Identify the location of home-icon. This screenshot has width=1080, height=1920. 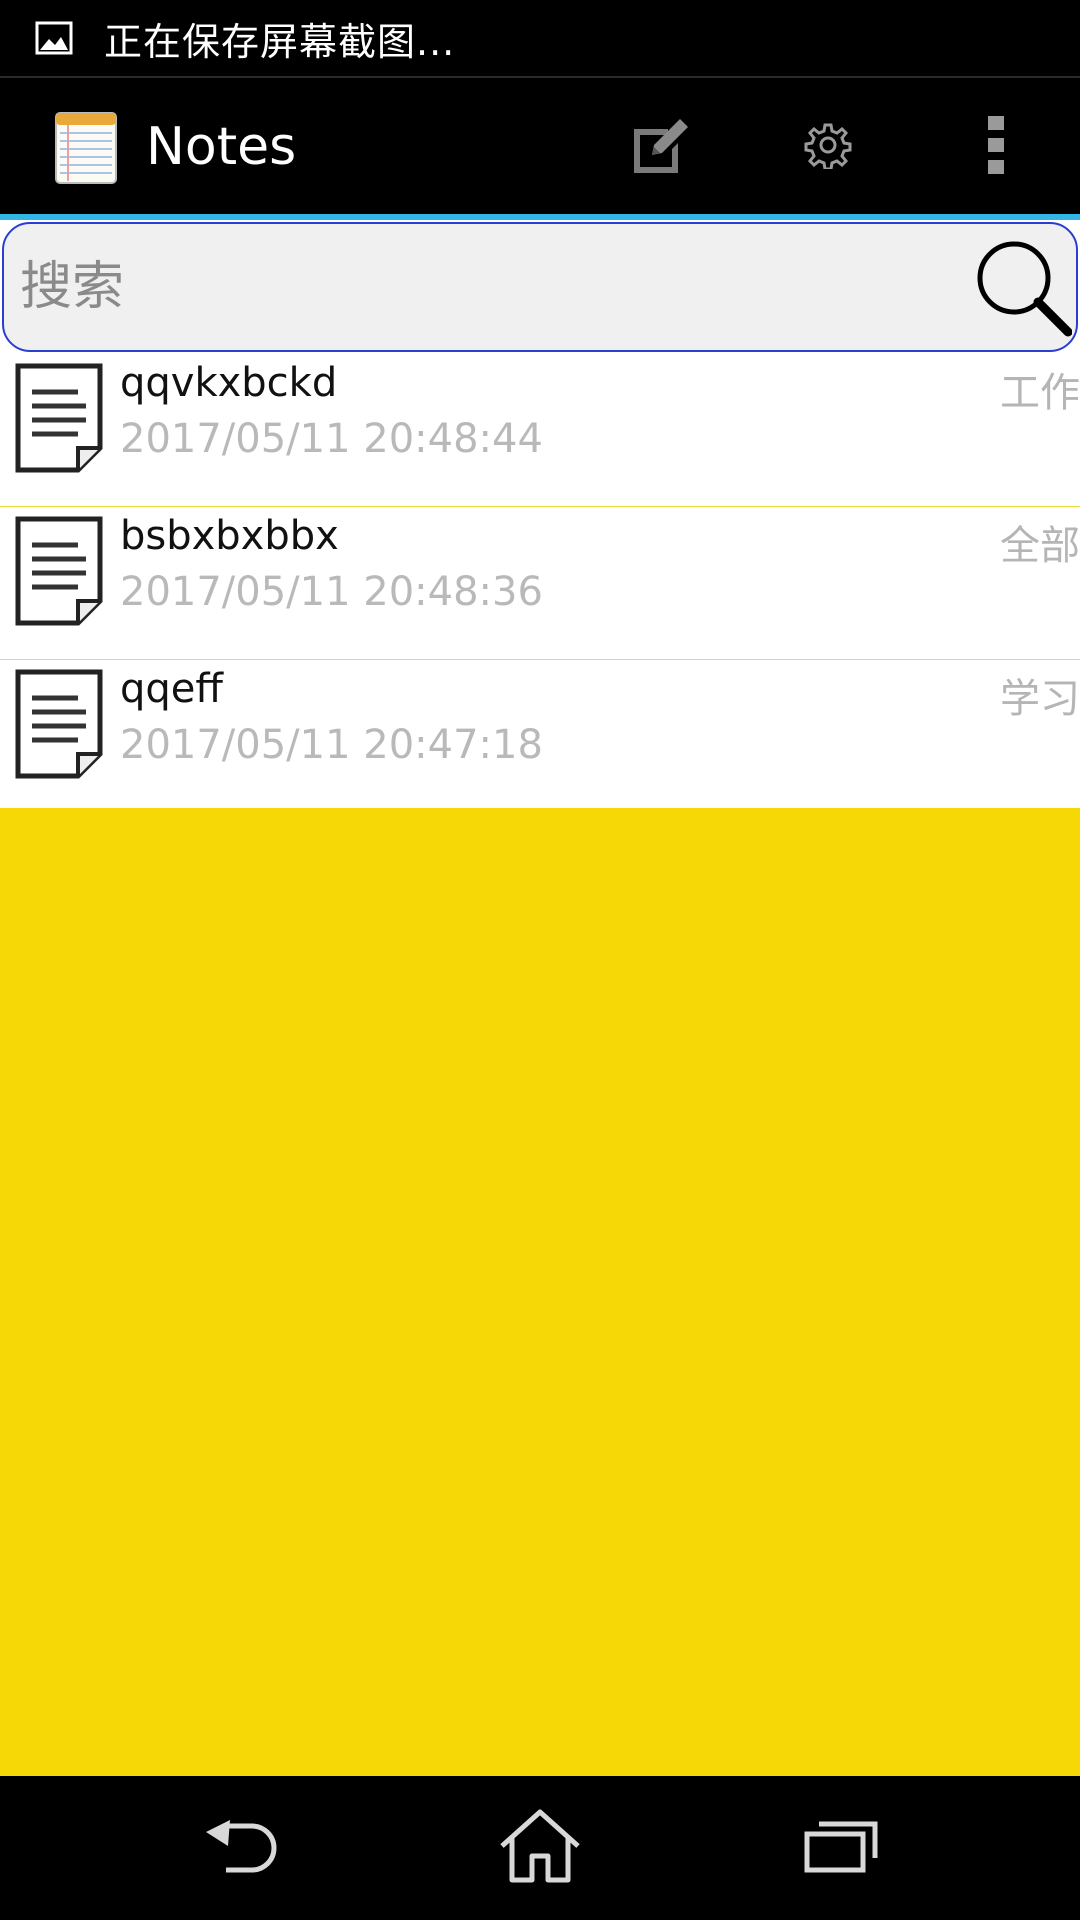
(540, 1848).